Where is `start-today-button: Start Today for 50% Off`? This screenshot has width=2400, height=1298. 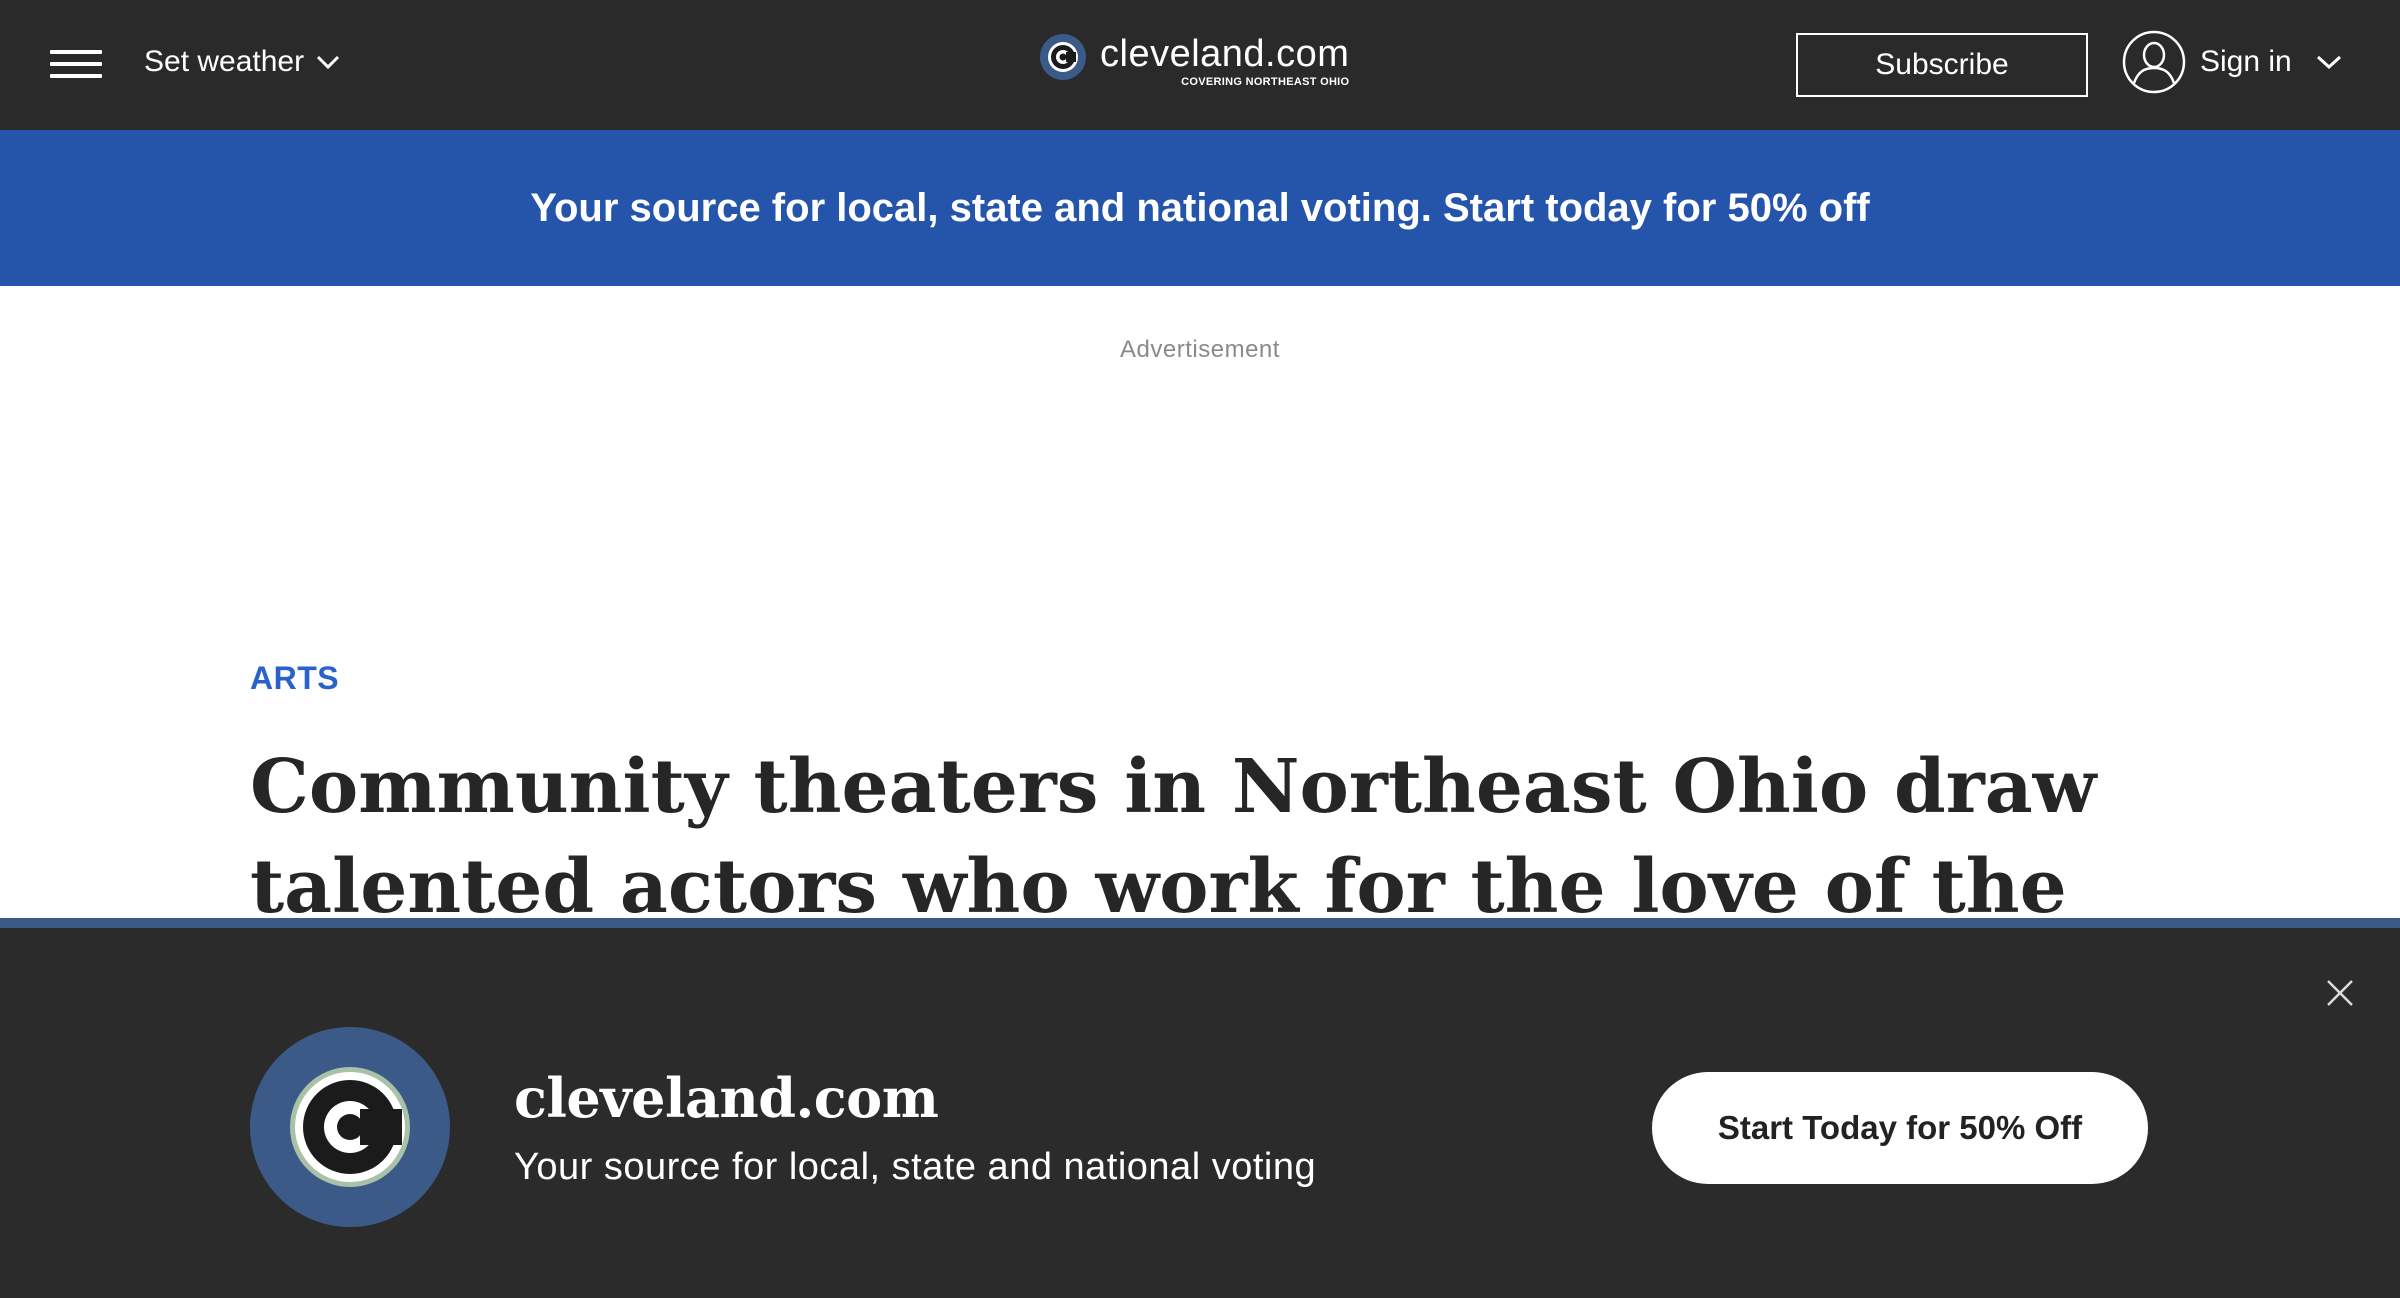 start-today-button: Start Today for 50% Off is located at coordinates (1900, 1128).